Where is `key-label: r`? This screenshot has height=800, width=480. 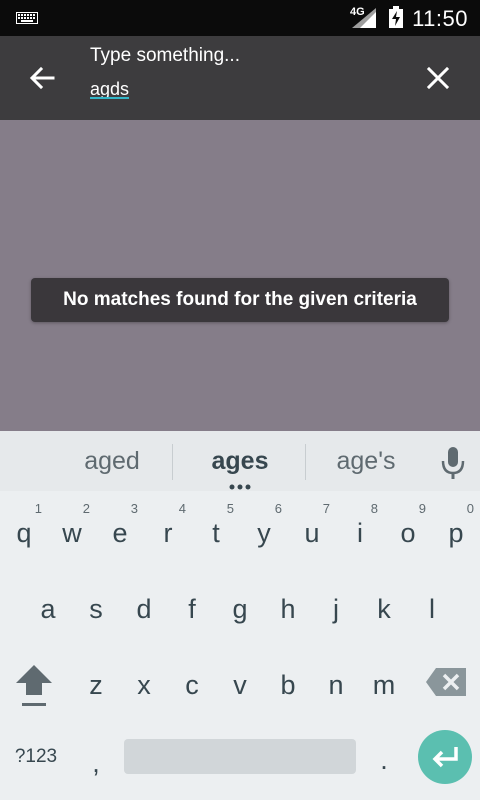
key-label: r is located at coordinates (168, 532).